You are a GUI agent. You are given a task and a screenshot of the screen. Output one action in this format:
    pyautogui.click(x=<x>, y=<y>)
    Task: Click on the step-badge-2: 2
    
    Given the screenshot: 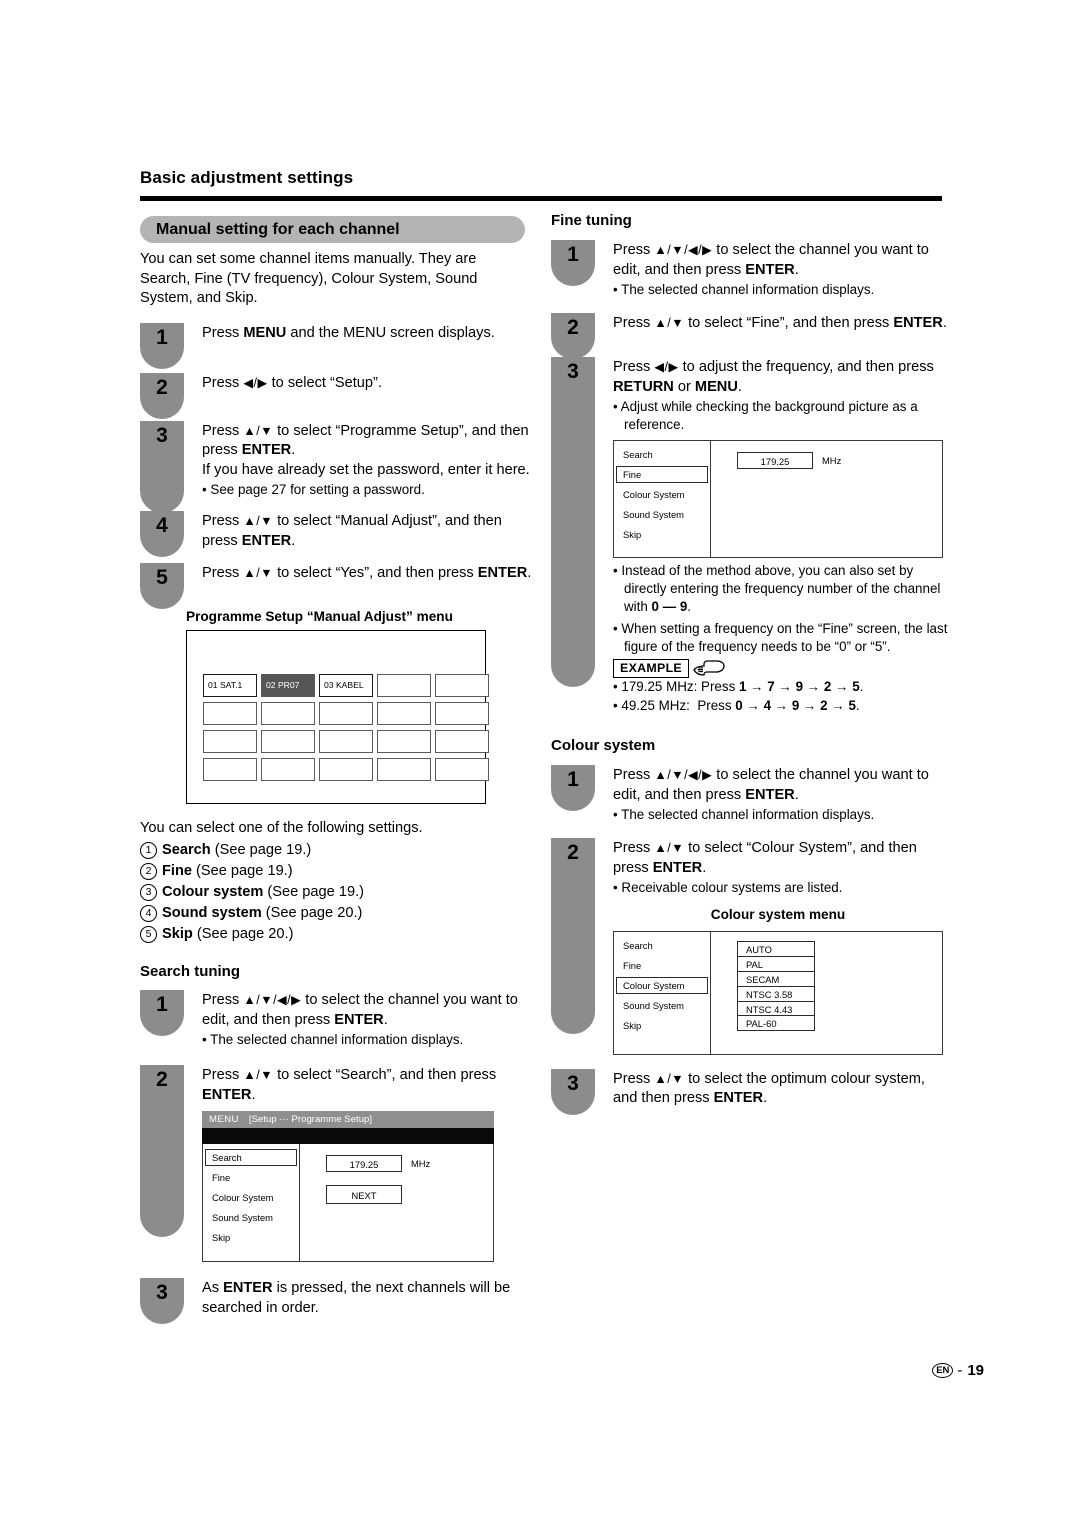 What is the action you would take?
    pyautogui.click(x=162, y=1151)
    